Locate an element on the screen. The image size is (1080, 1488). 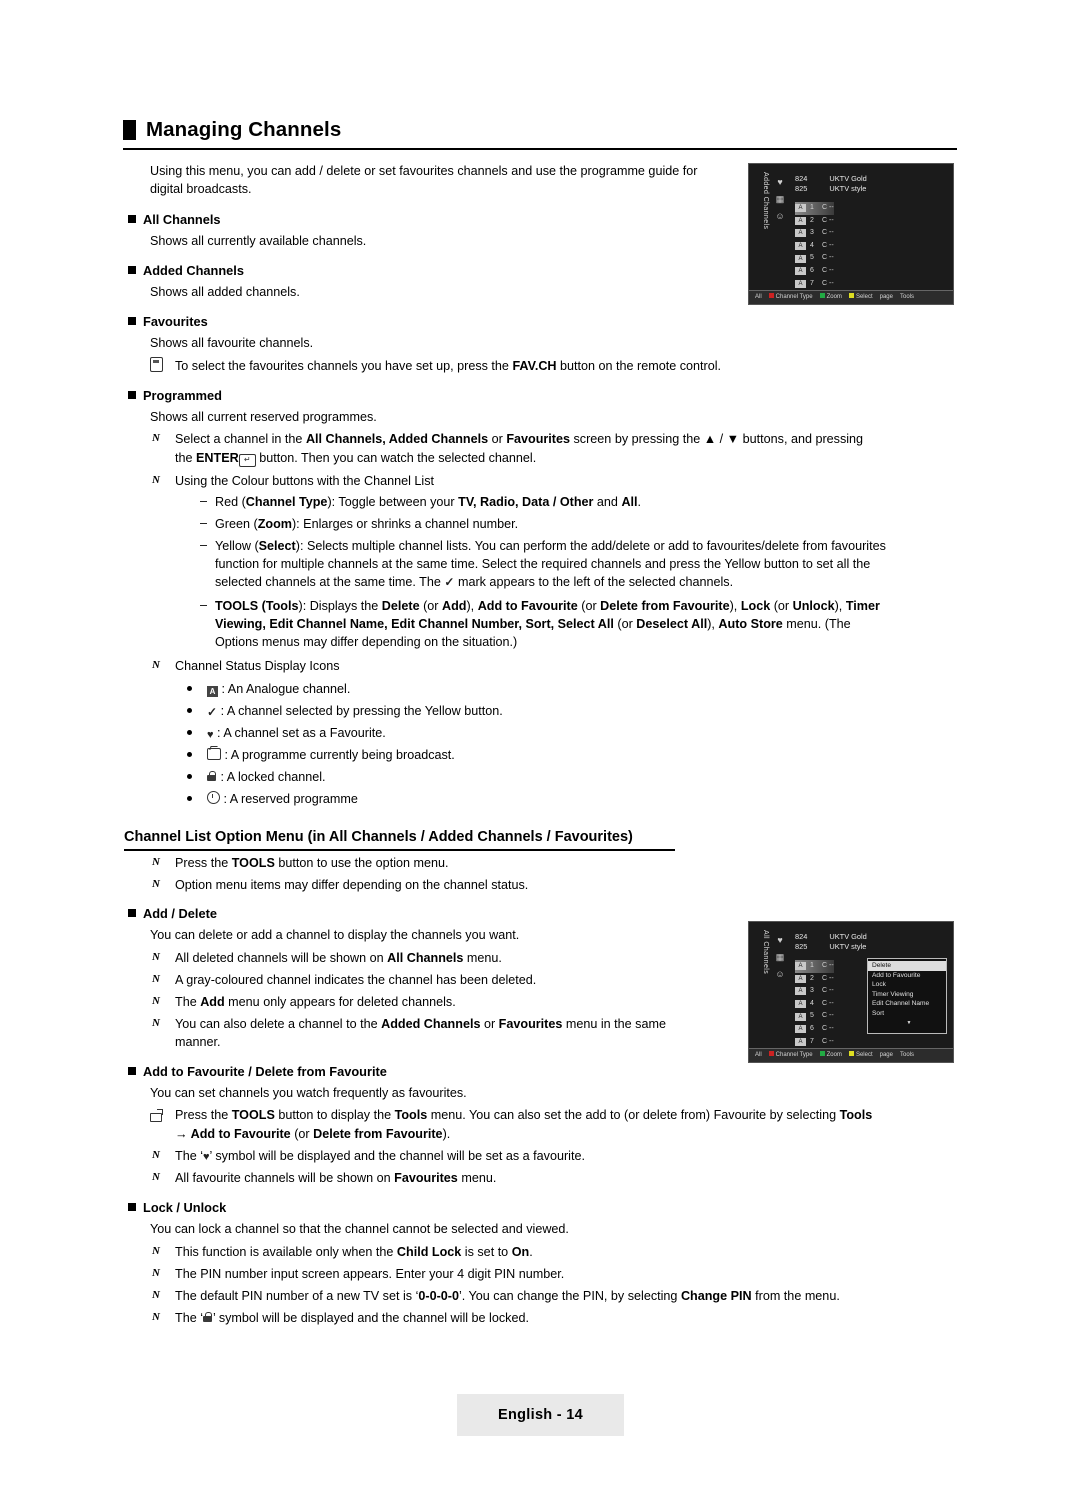
page-footer: English - 14 is located at coordinates (540, 1415).